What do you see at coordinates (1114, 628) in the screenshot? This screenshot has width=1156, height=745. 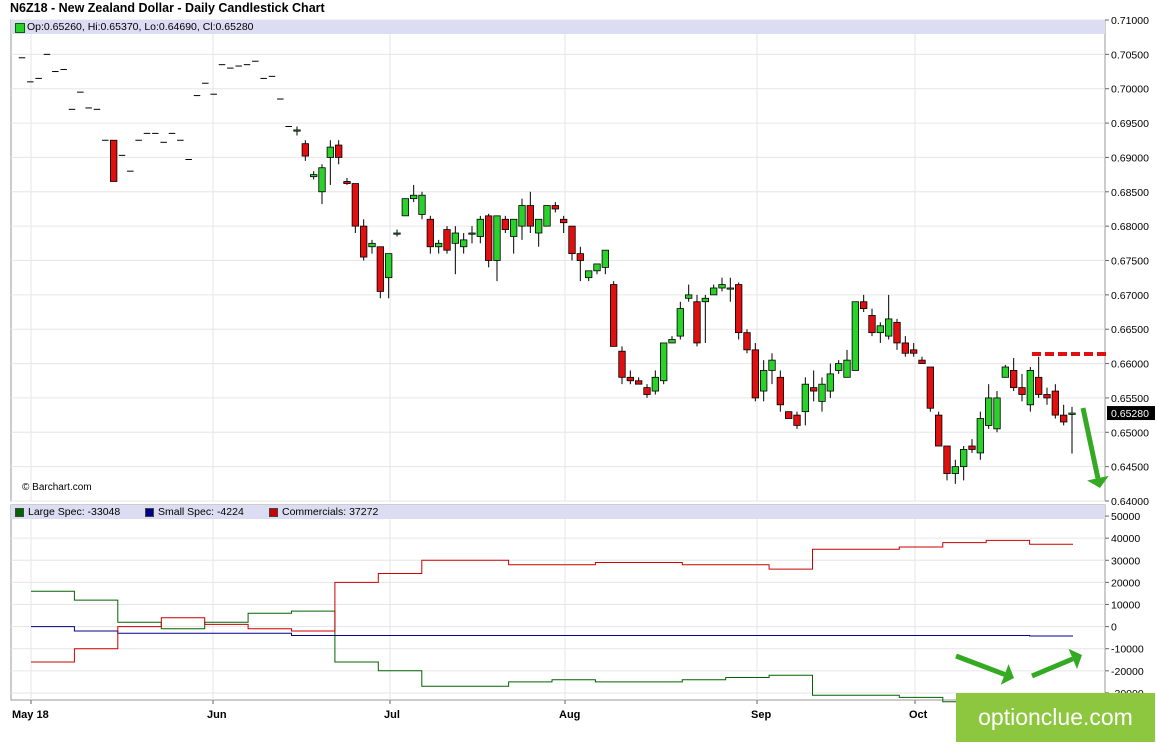 I see `y-tick-label: 0` at bounding box center [1114, 628].